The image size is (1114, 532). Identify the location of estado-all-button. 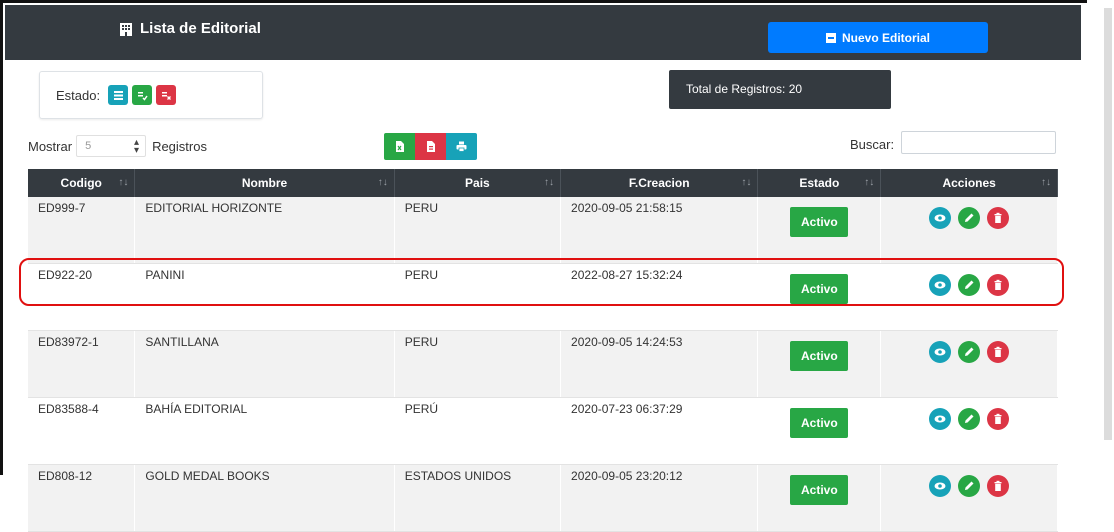
(118, 95).